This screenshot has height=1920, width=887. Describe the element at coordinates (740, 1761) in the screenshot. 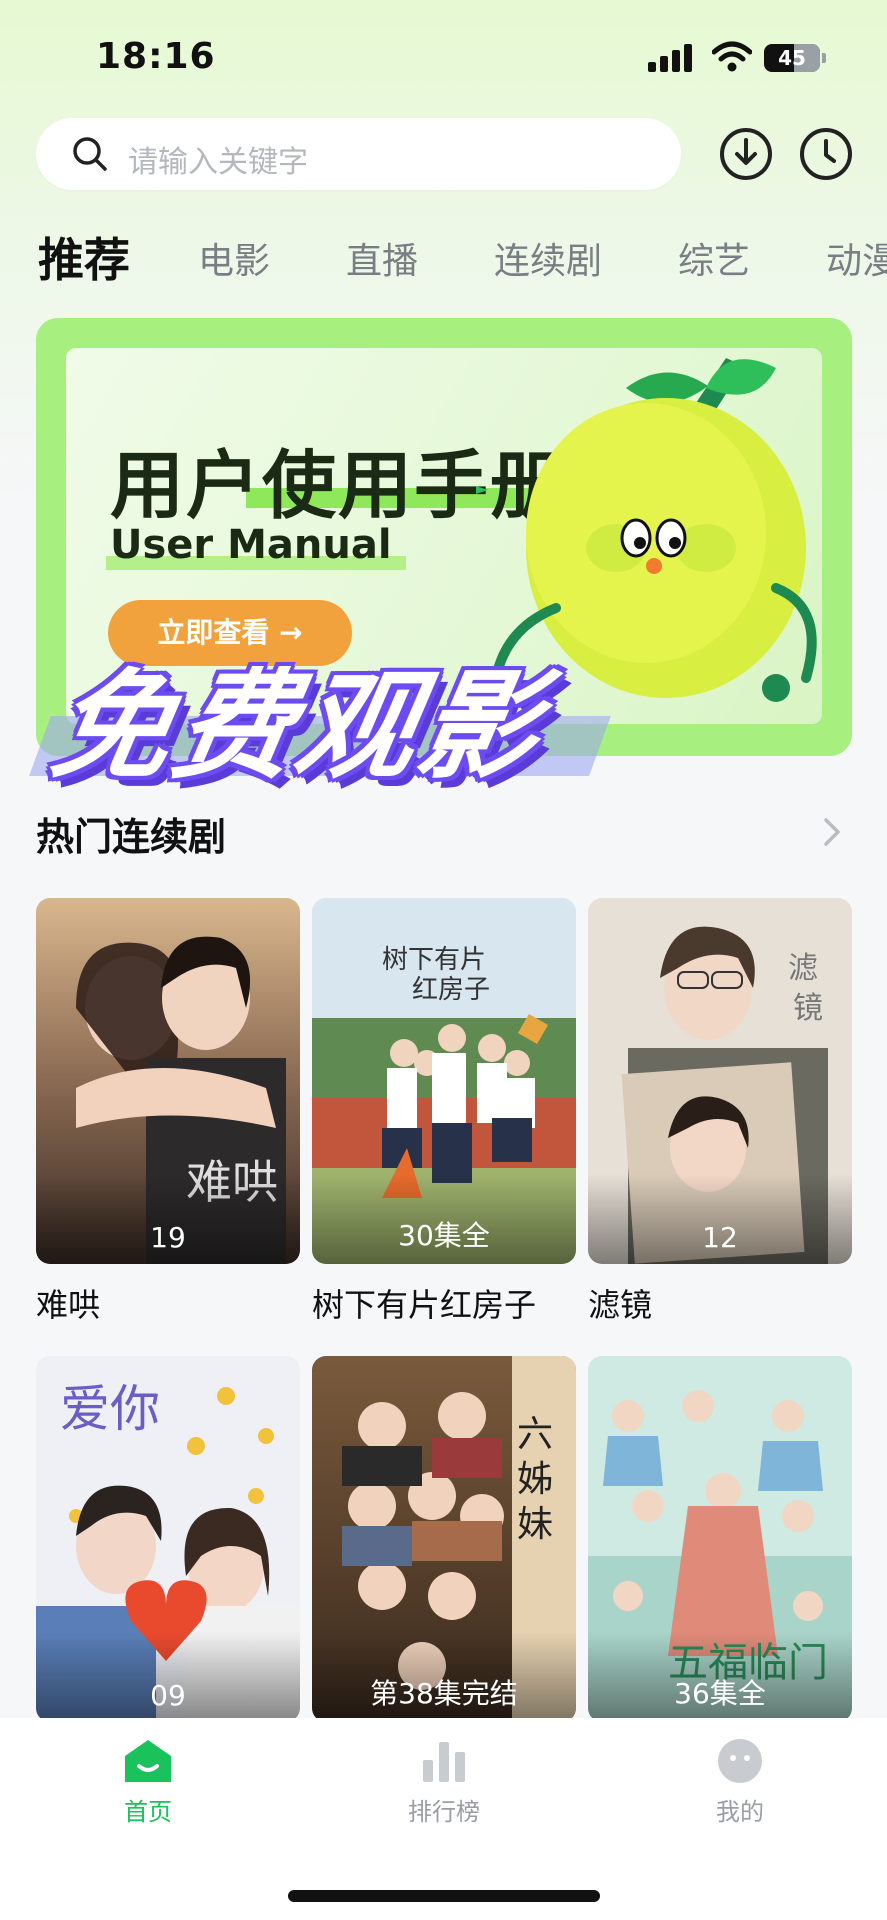

I see `profile-icon` at that location.